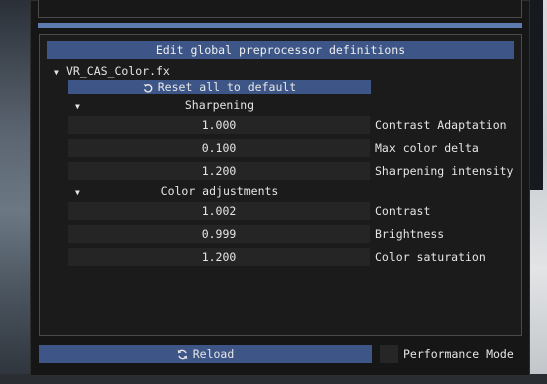  Describe the element at coordinates (15, 192) in the screenshot. I see `background-scene-left` at that location.